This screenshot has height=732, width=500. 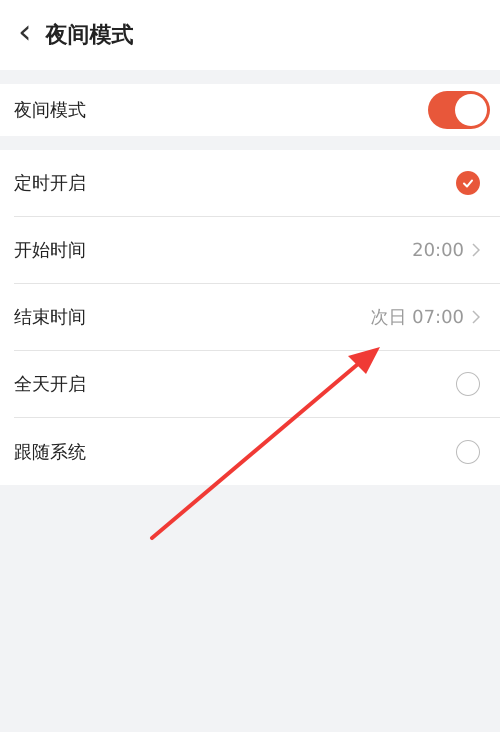 I want to click on setting-label: 结束时间, so click(x=50, y=317).